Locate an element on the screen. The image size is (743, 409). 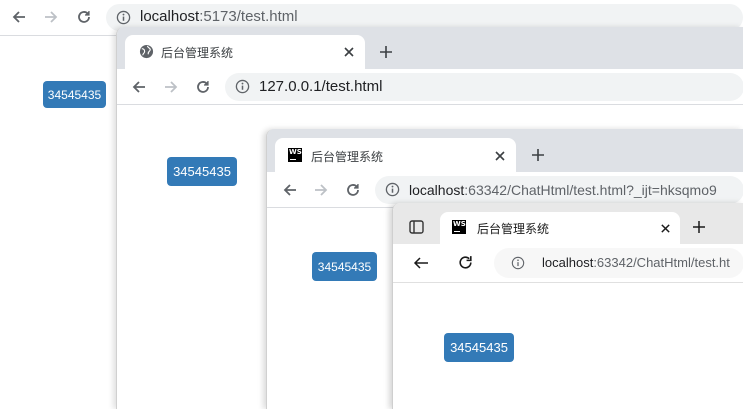
tab-actions-icon is located at coordinates (416, 227).